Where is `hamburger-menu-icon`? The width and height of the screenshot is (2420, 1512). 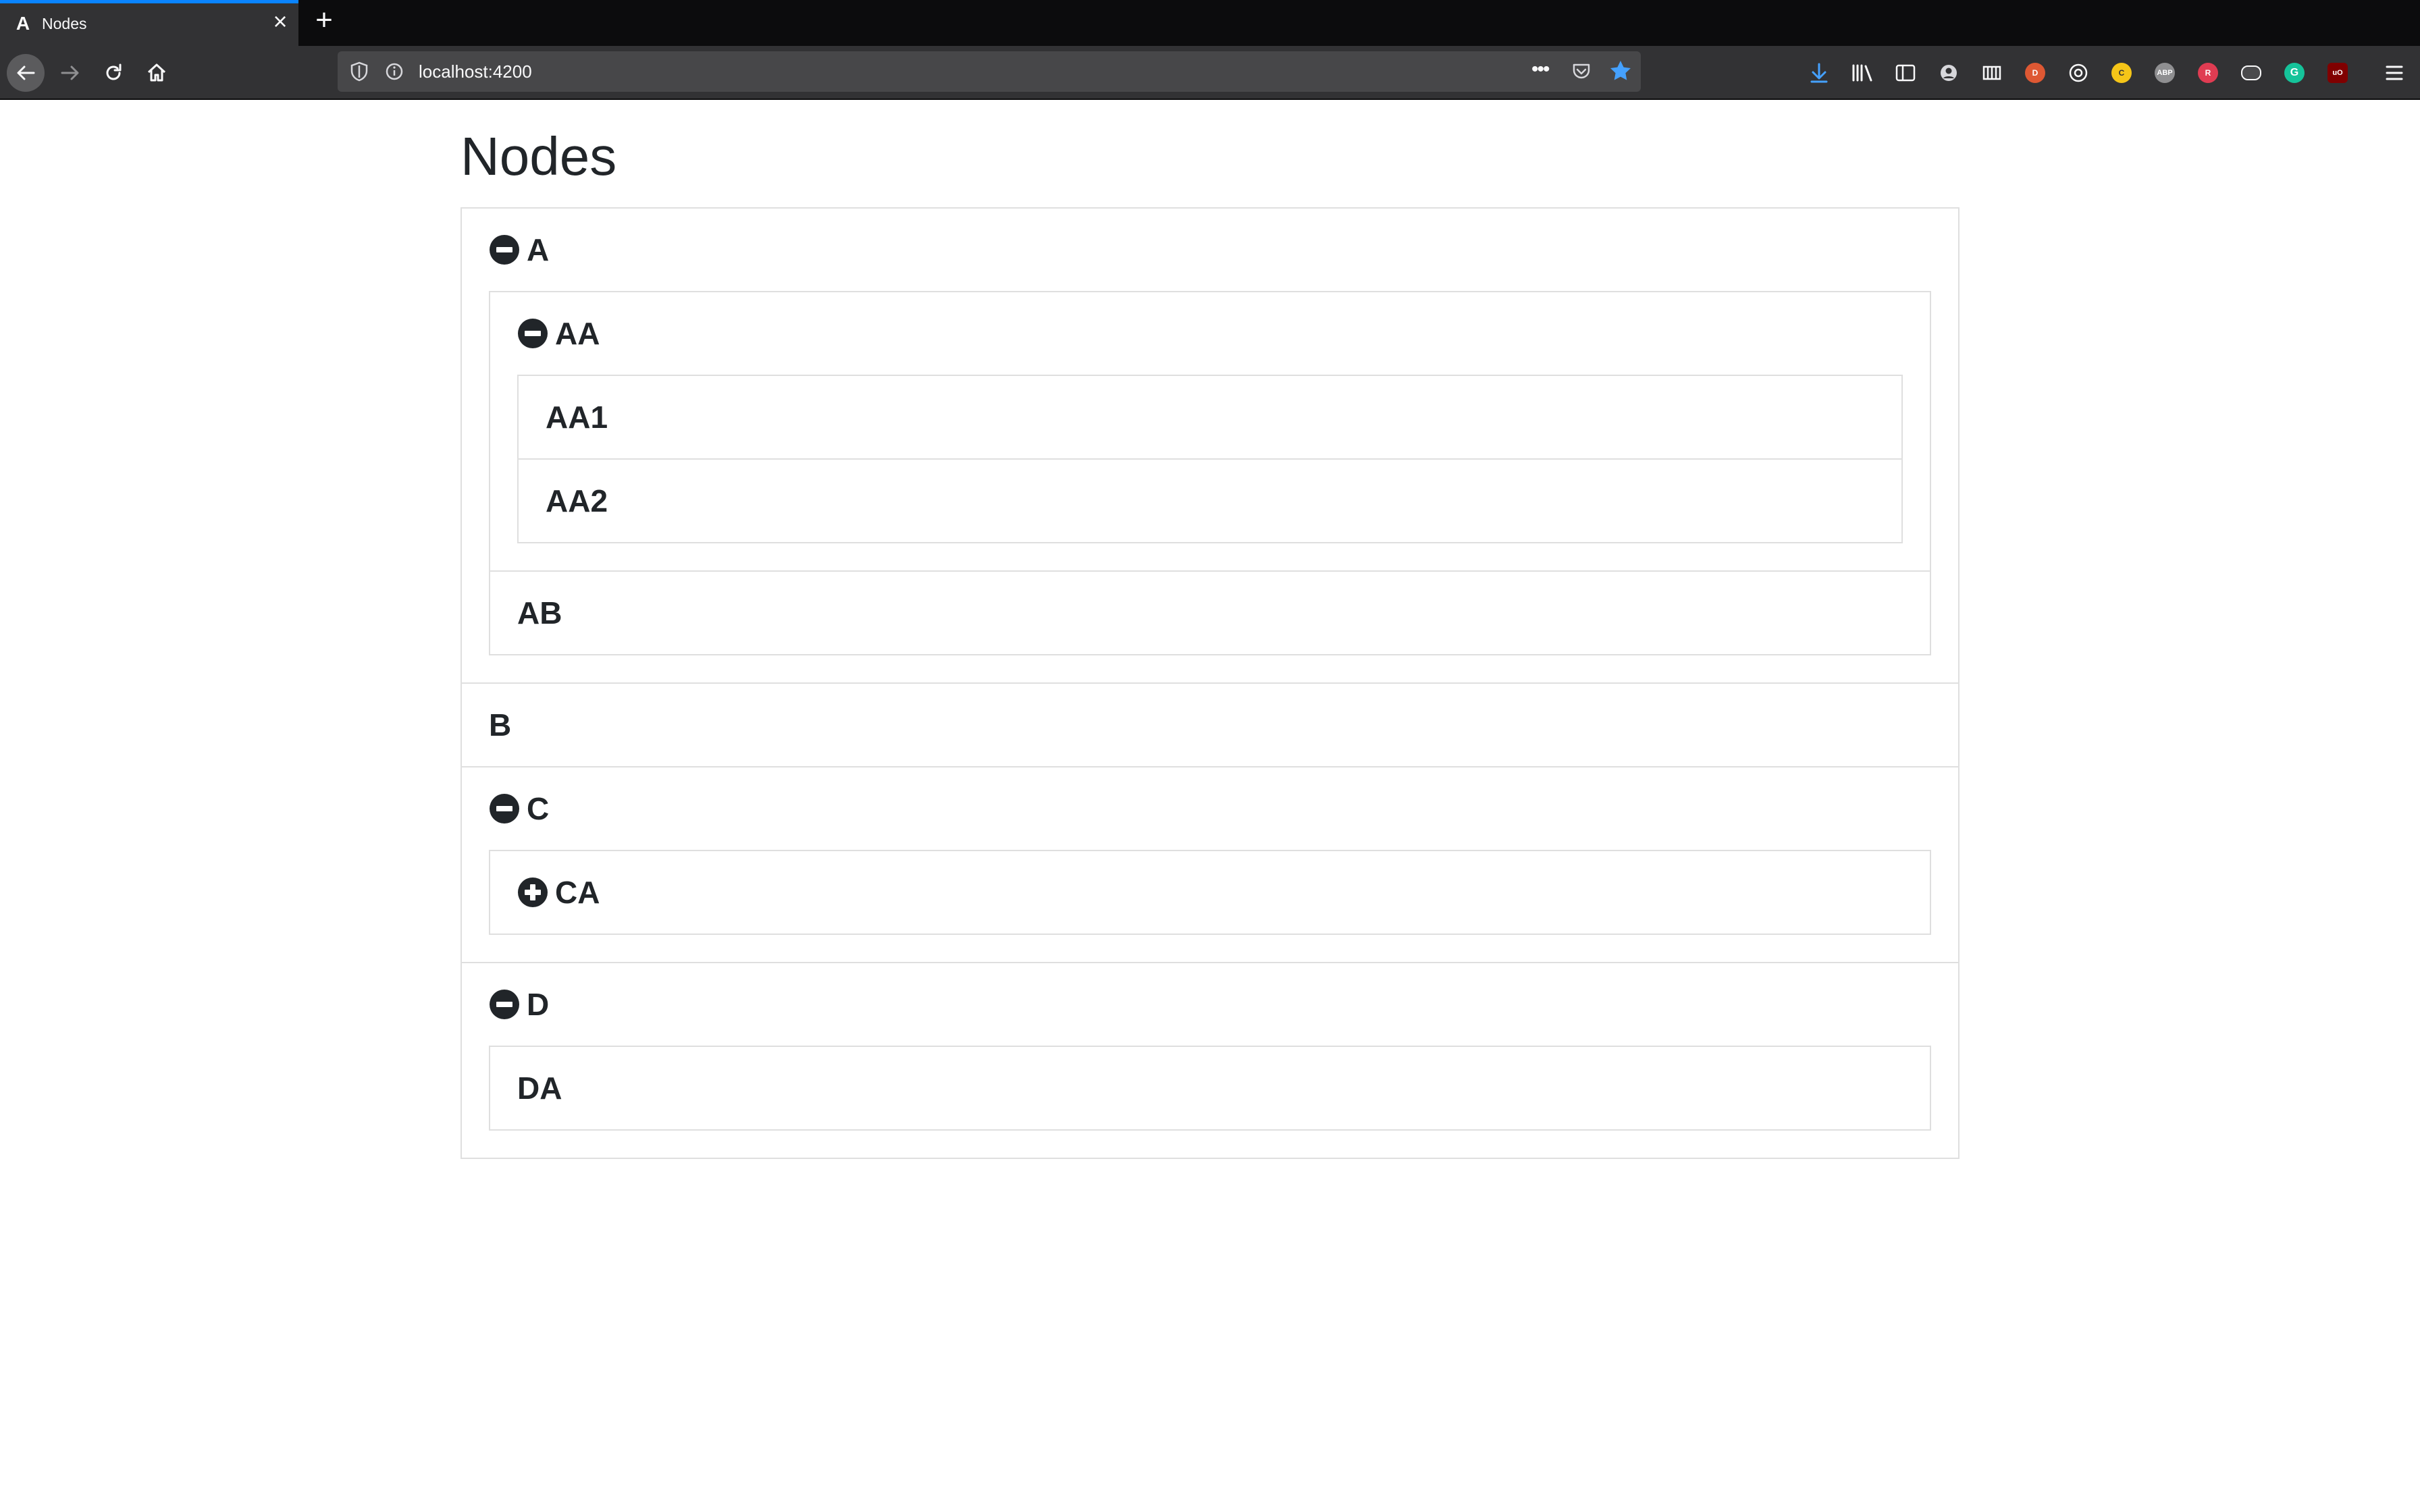 hamburger-menu-icon is located at coordinates (2394, 73).